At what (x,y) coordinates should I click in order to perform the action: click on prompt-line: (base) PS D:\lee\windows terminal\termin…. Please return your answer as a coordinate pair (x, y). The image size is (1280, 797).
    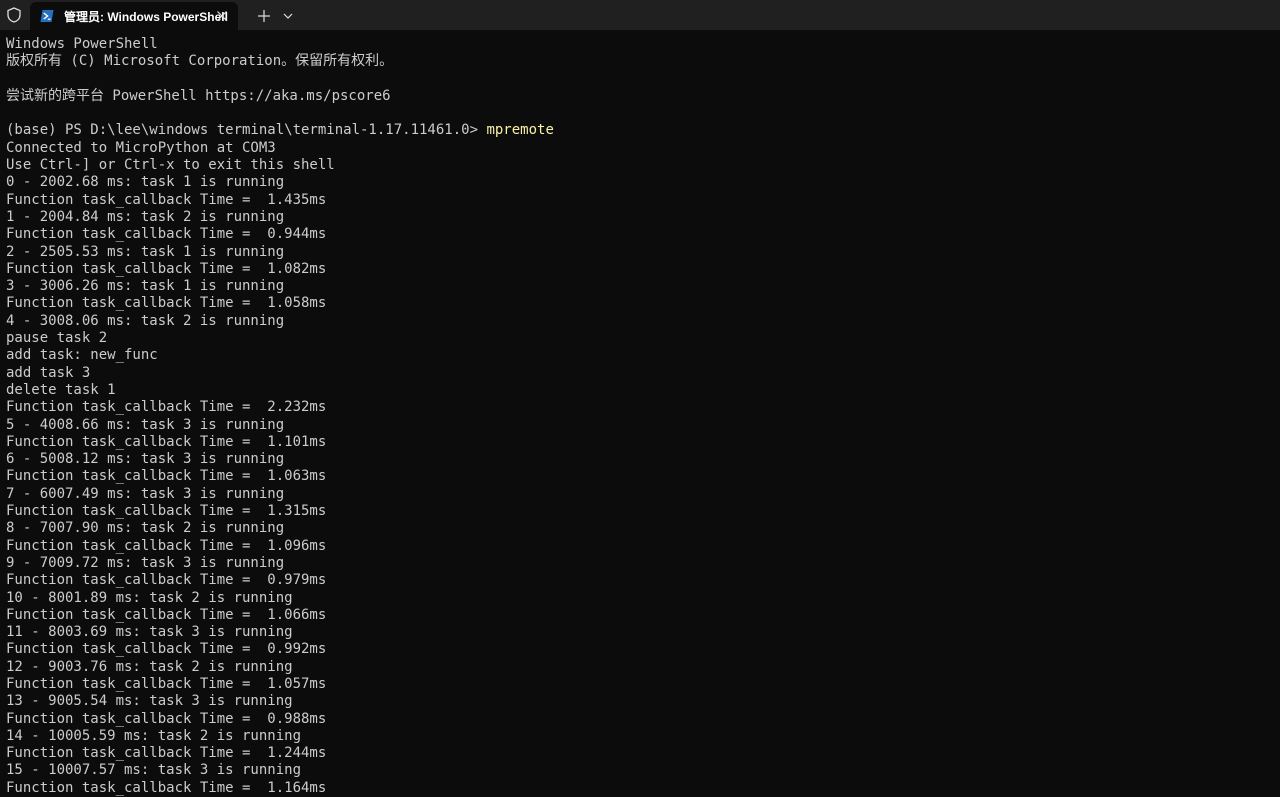
    Looking at the image, I should click on (640, 130).